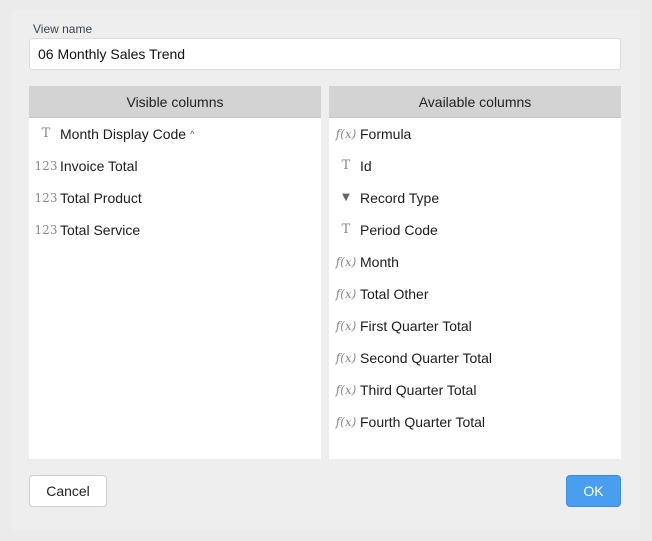  I want to click on available-column-item: f(x) First Quarter Total, so click(475, 326).